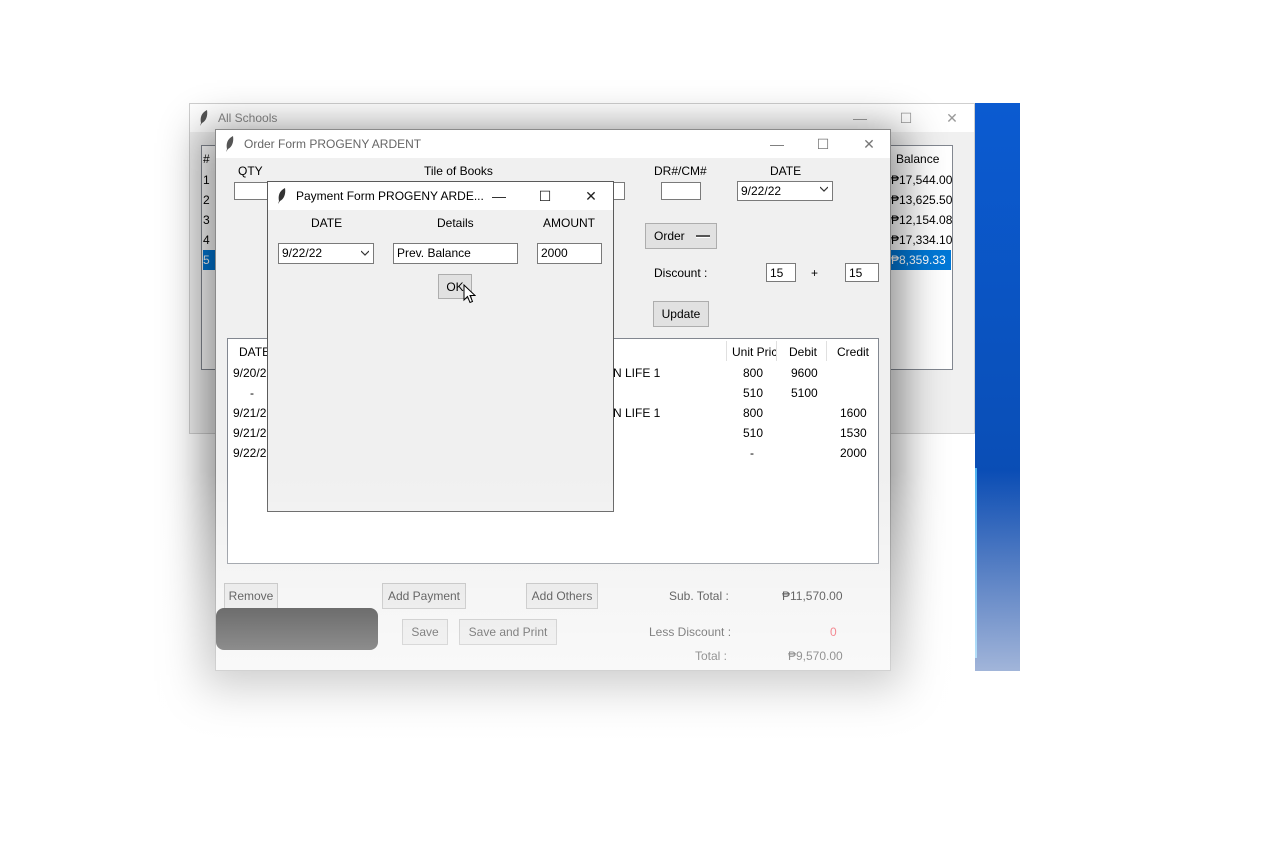 The image size is (1280, 865). I want to click on row-balance: ₱13,625.50, so click(922, 200).